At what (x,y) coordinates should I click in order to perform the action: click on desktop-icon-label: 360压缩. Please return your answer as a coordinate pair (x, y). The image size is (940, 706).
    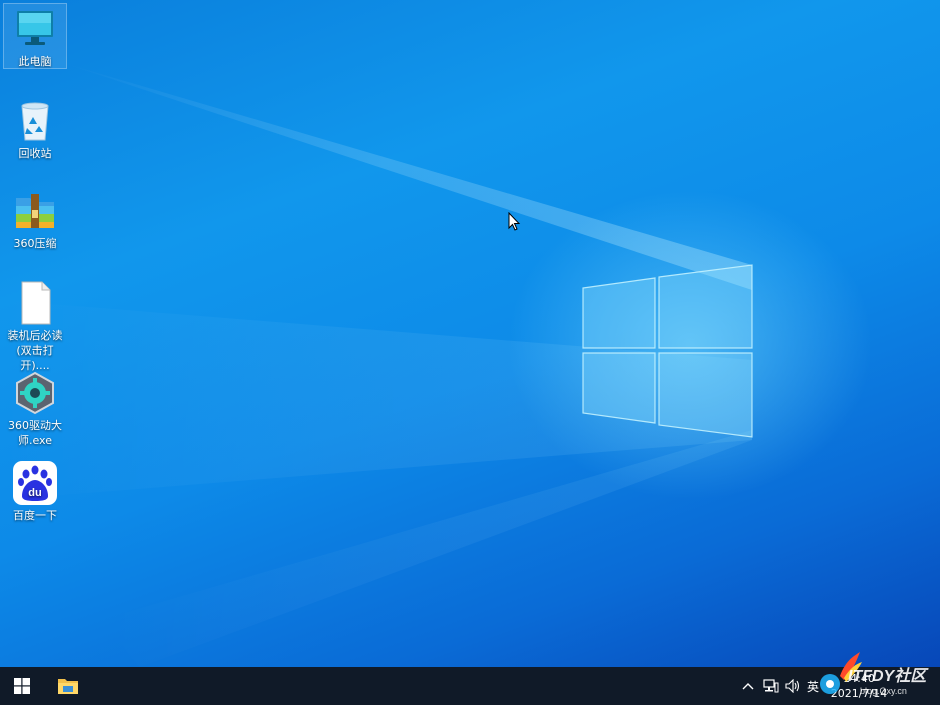
    Looking at the image, I should click on (35, 243).